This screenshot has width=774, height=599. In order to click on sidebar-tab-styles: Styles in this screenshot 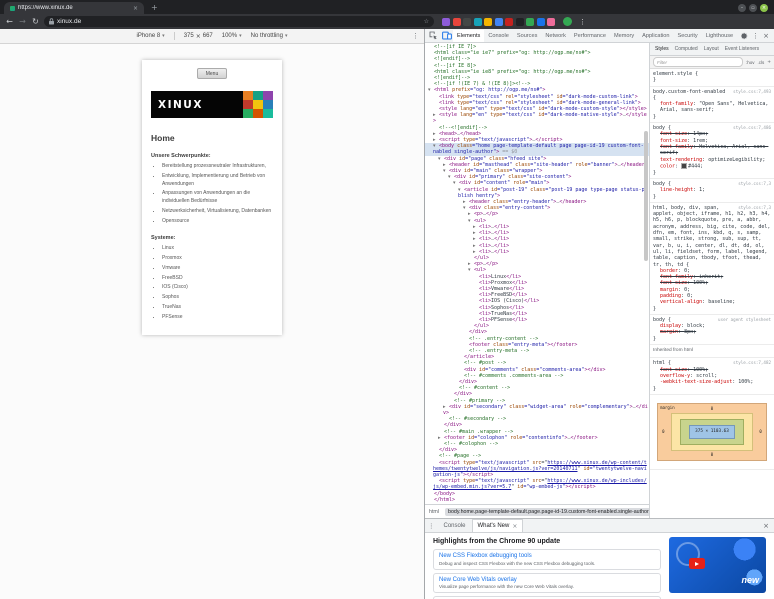, I will do `click(662, 49)`.